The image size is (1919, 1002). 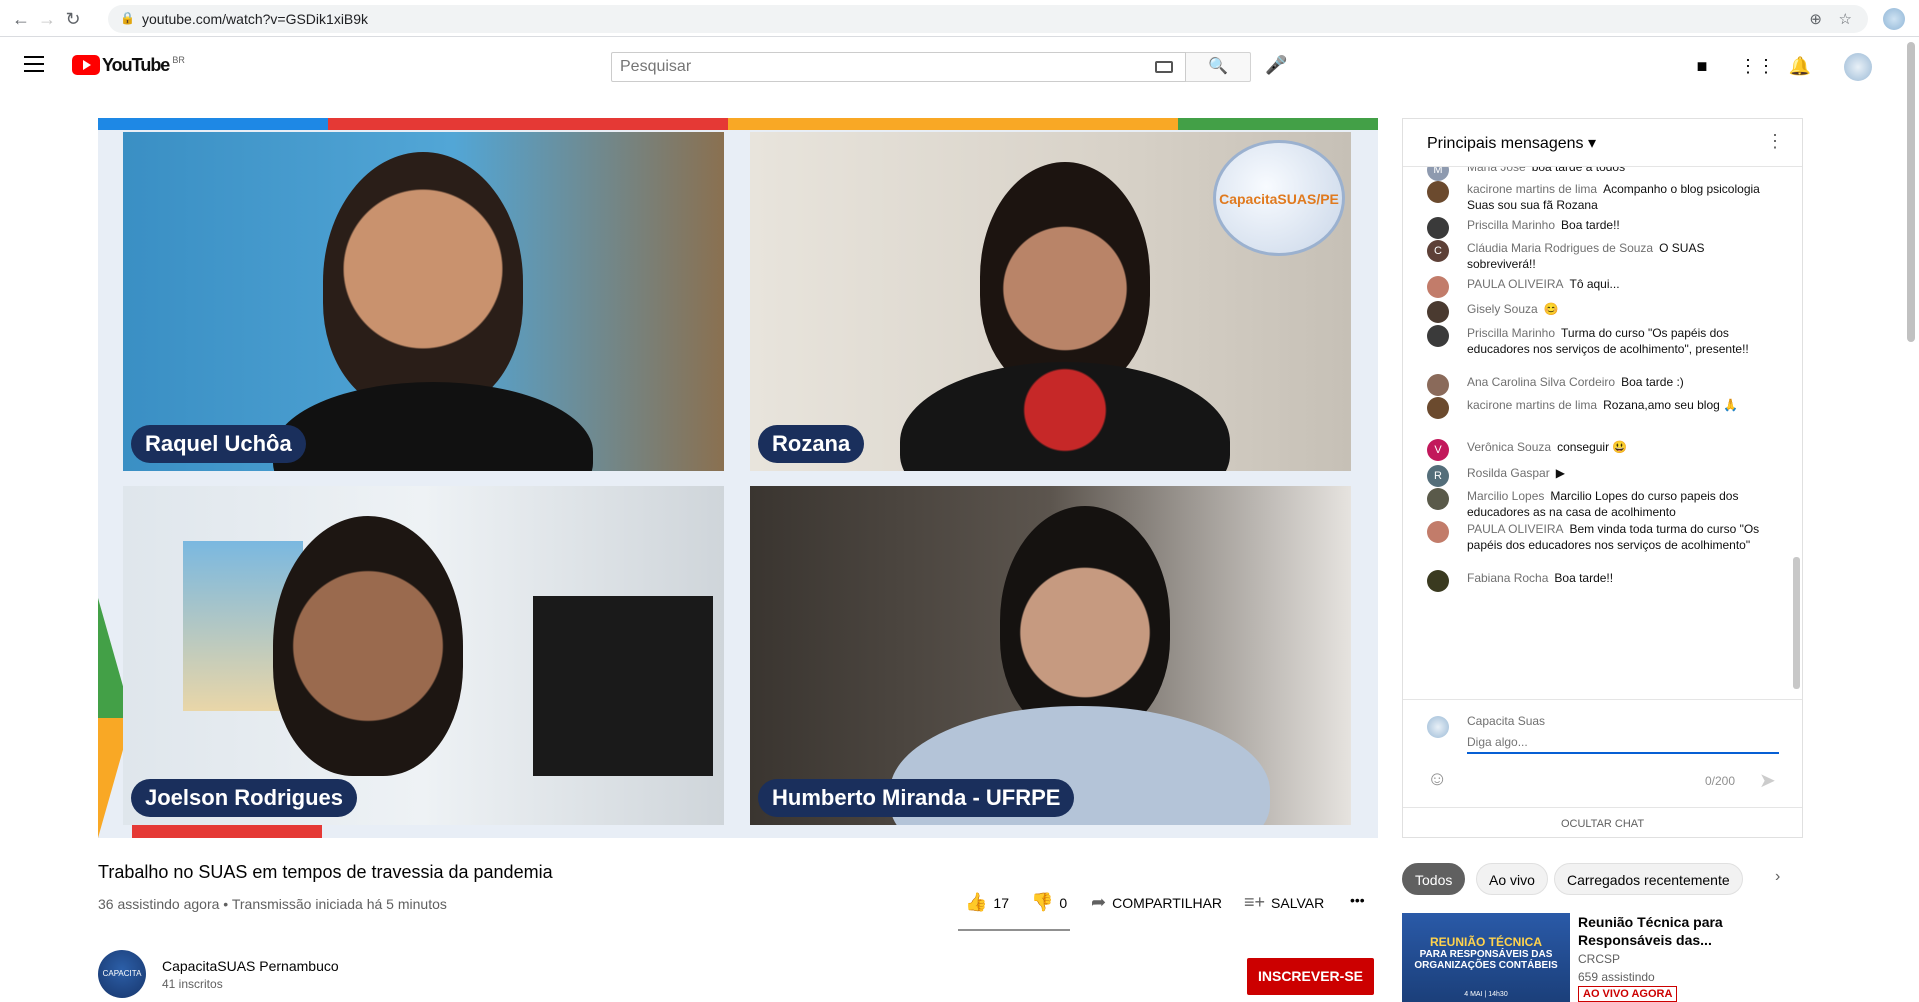 I want to click on youtube-logo: YouTube BR, so click(x=128, y=65).